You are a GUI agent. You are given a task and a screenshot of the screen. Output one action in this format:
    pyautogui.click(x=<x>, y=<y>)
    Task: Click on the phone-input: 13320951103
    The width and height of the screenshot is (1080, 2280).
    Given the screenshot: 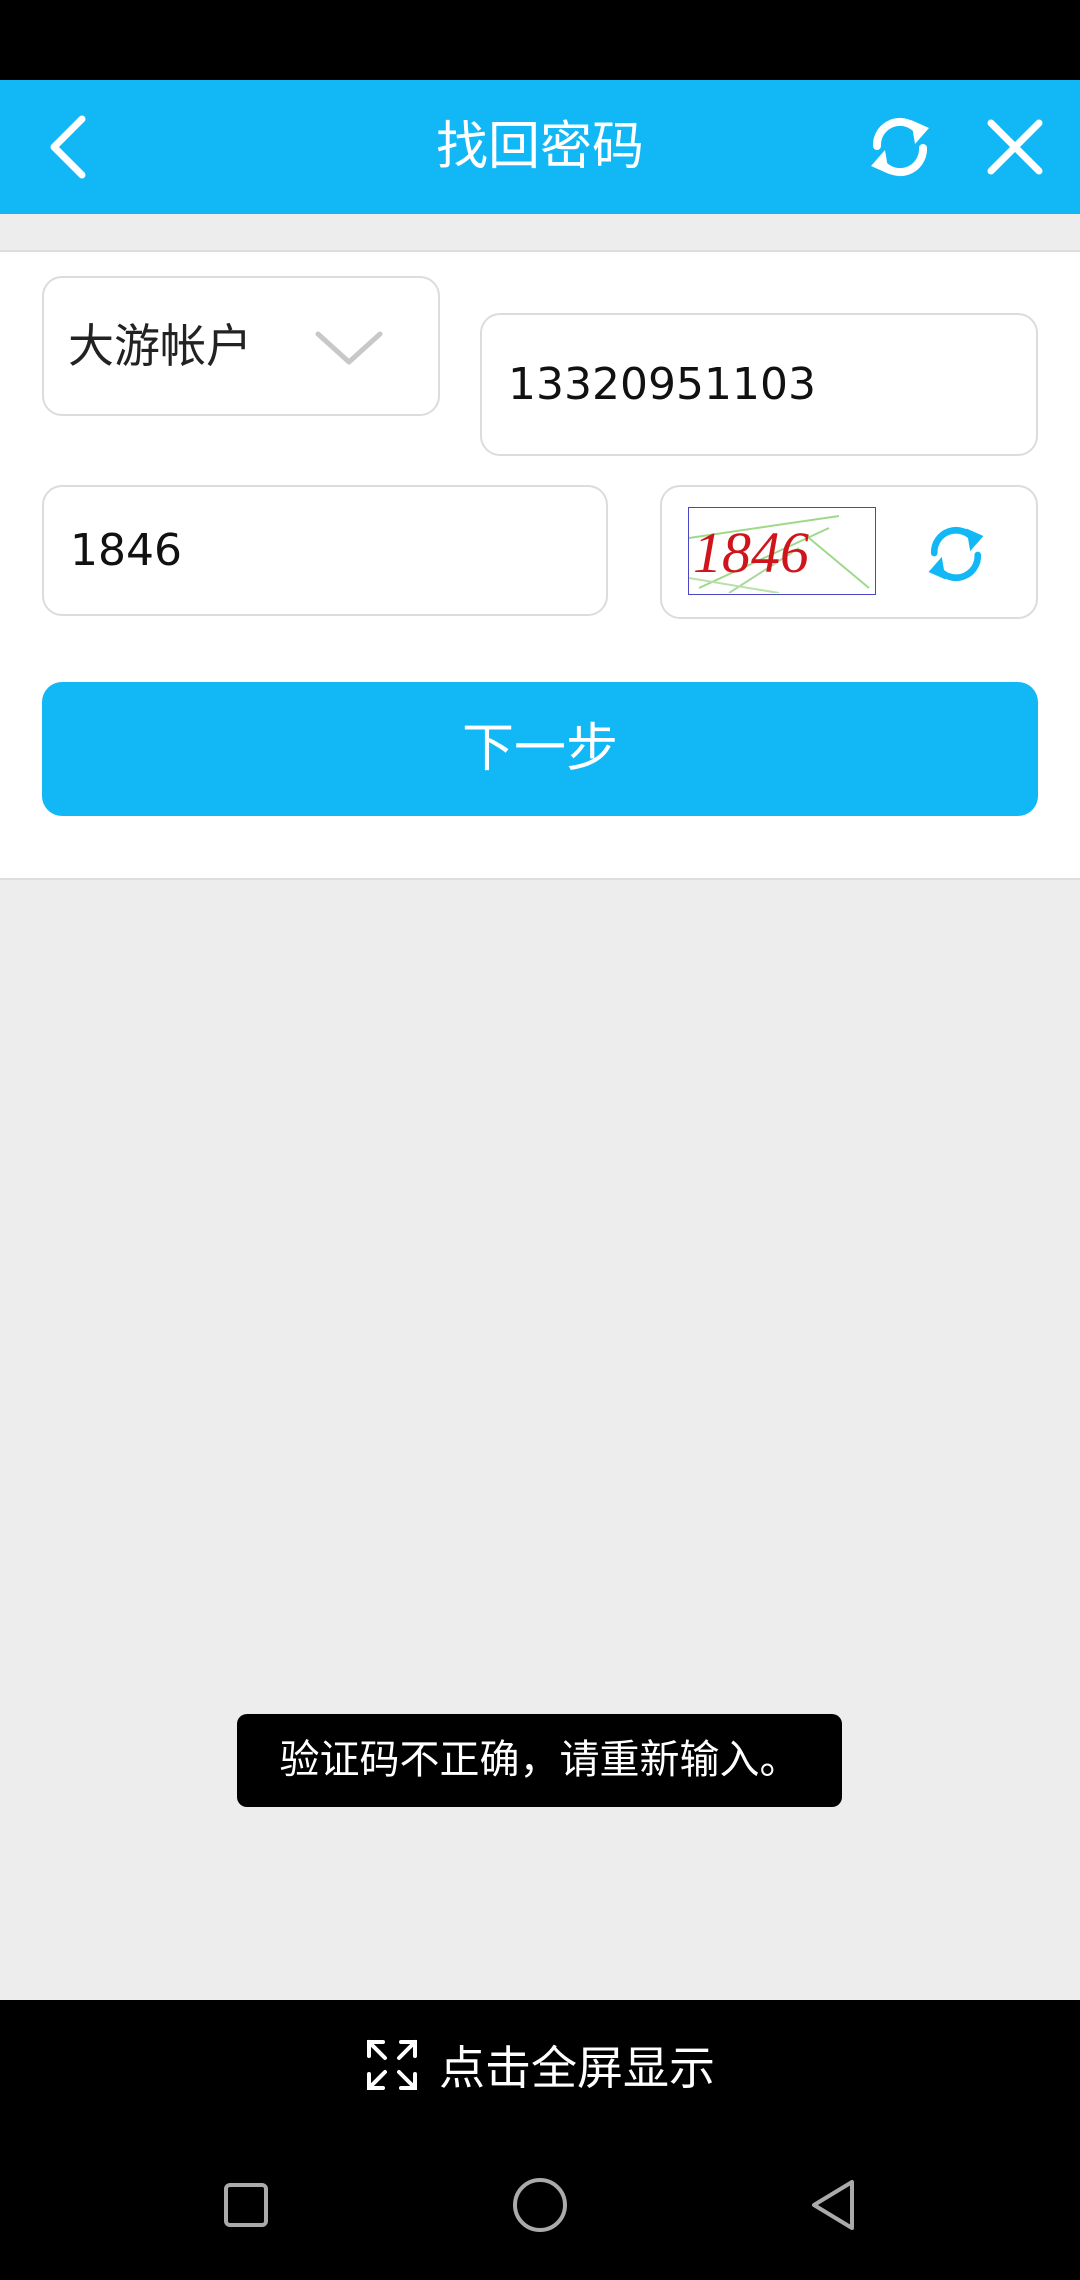 What is the action you would take?
    pyautogui.click(x=759, y=384)
    